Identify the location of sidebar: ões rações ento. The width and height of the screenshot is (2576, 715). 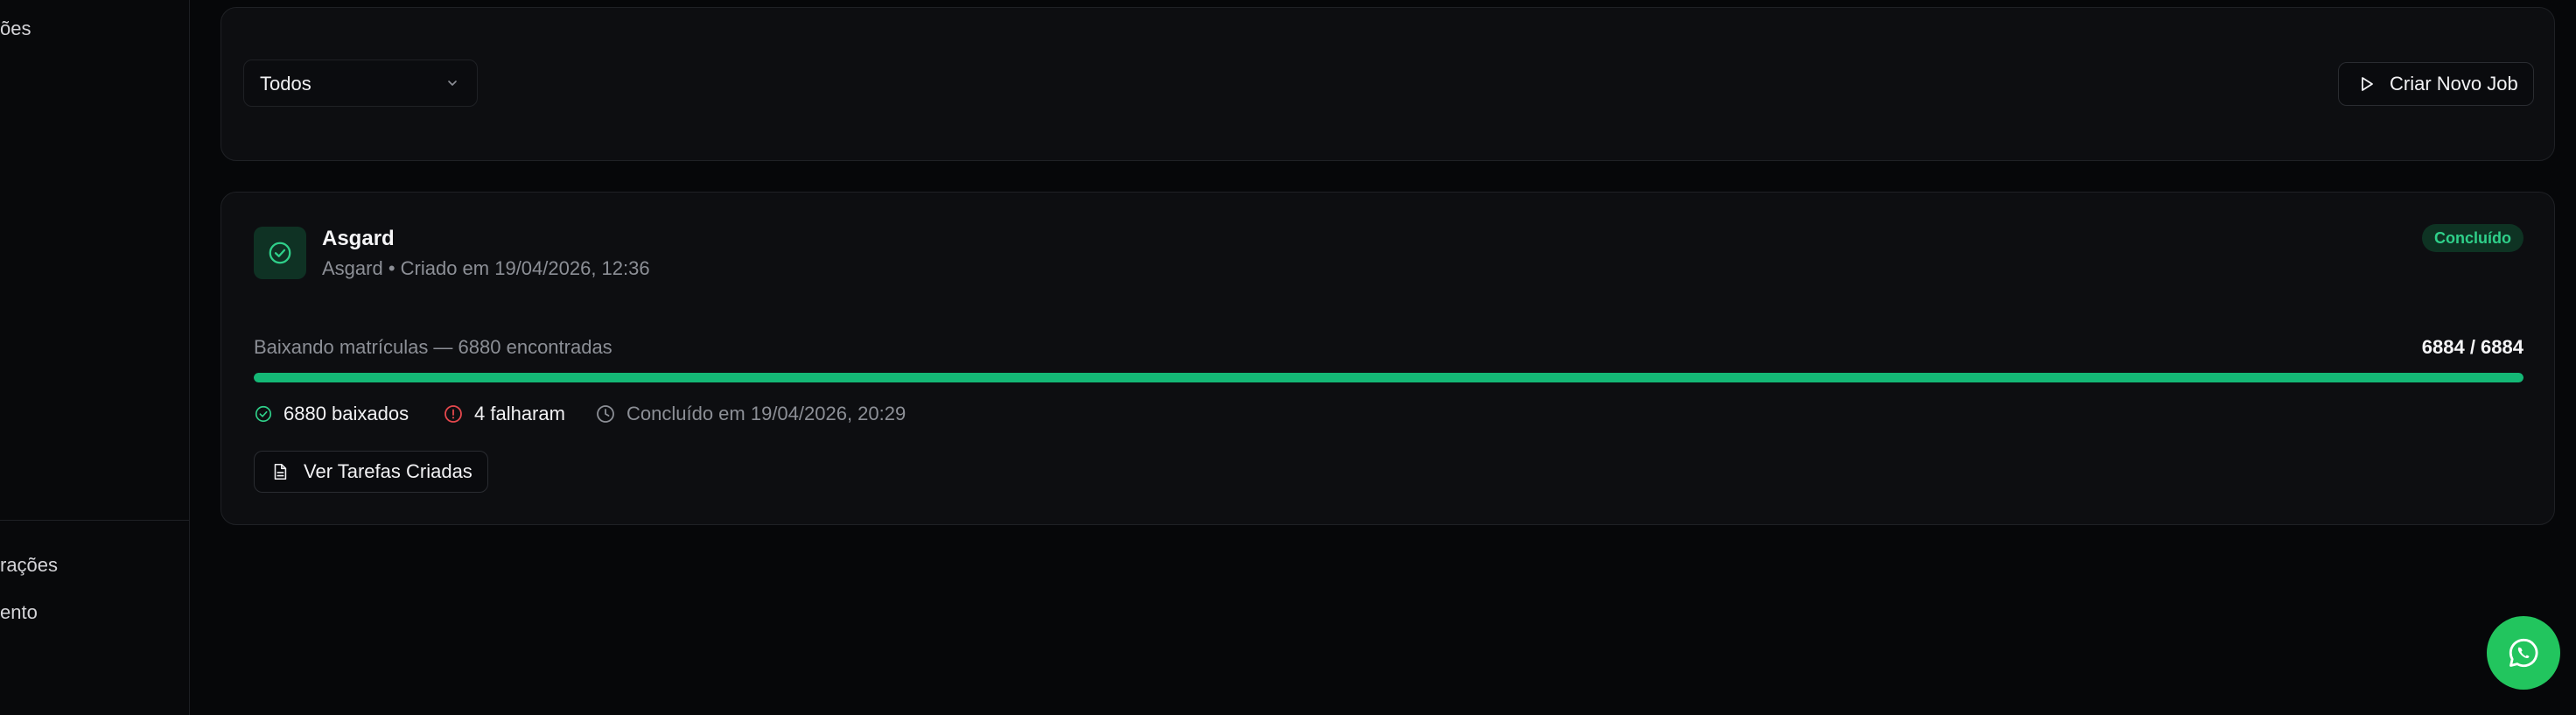
(95, 358).